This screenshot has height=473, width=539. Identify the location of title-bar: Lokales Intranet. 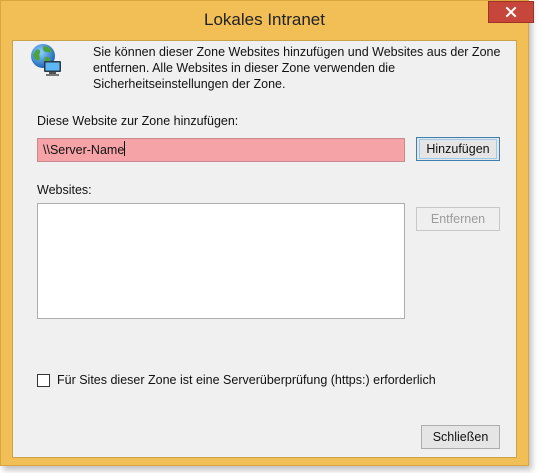
(264, 20).